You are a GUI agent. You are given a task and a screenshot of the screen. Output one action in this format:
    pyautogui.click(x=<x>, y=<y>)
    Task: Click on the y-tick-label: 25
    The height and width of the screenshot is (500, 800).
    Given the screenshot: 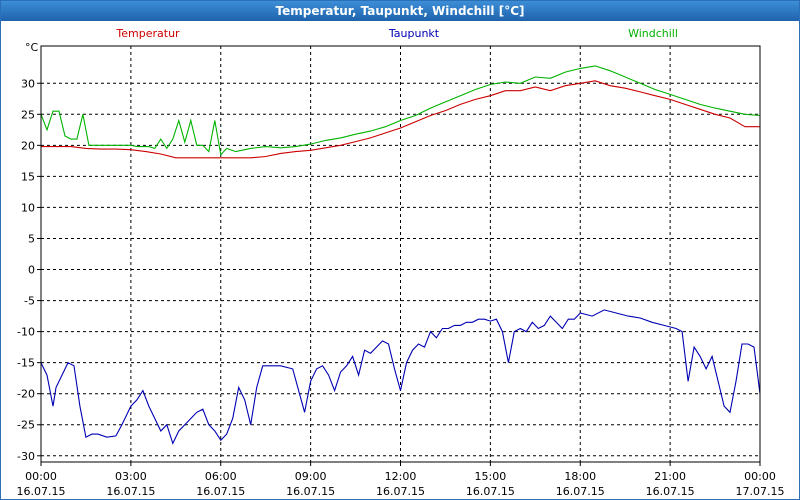 What is the action you would take?
    pyautogui.click(x=28, y=114)
    